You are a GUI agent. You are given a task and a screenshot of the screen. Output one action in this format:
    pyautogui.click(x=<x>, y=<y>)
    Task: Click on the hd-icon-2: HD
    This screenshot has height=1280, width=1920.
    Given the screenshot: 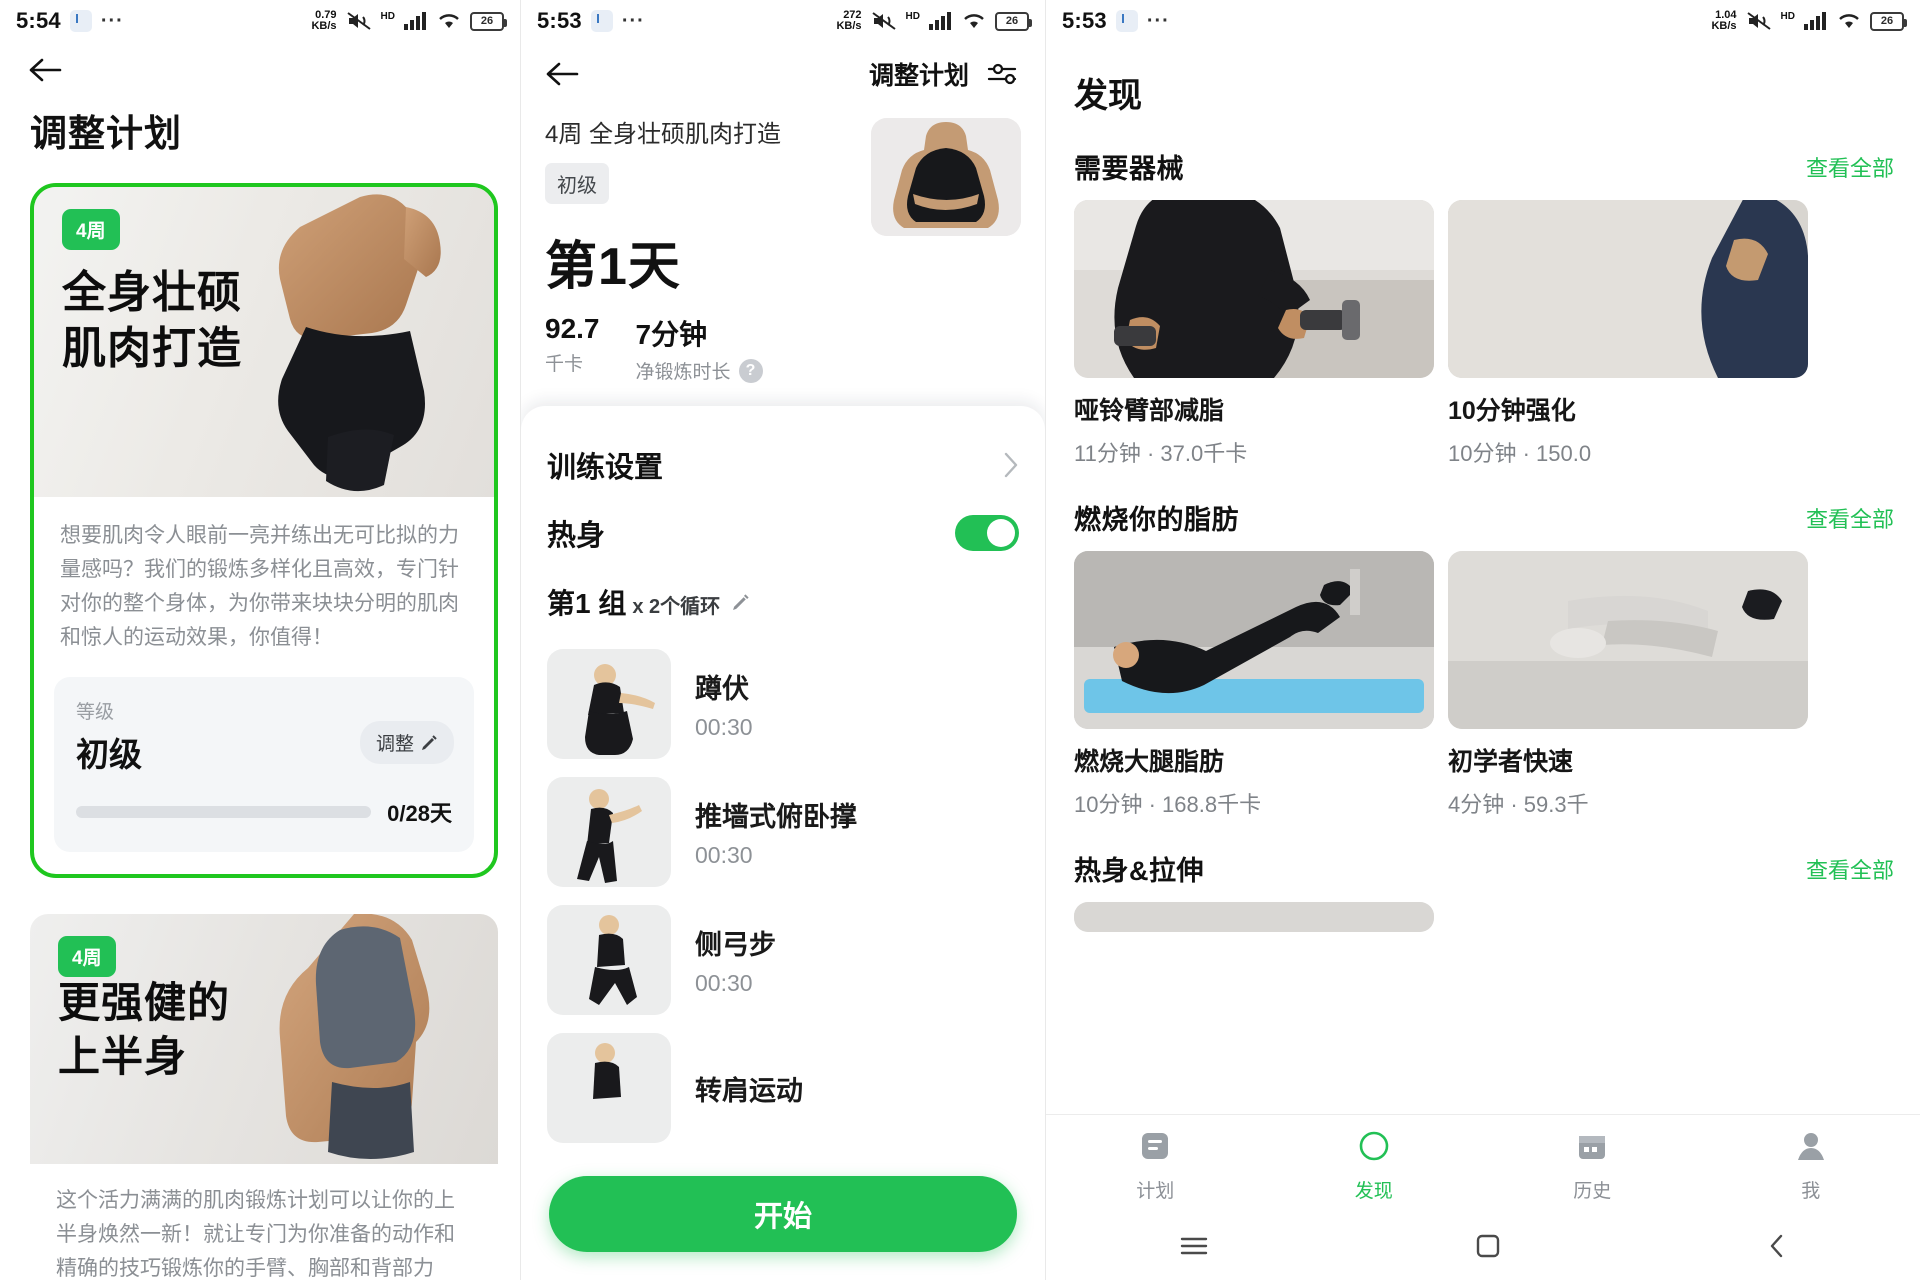 What is the action you would take?
    pyautogui.click(x=912, y=16)
    